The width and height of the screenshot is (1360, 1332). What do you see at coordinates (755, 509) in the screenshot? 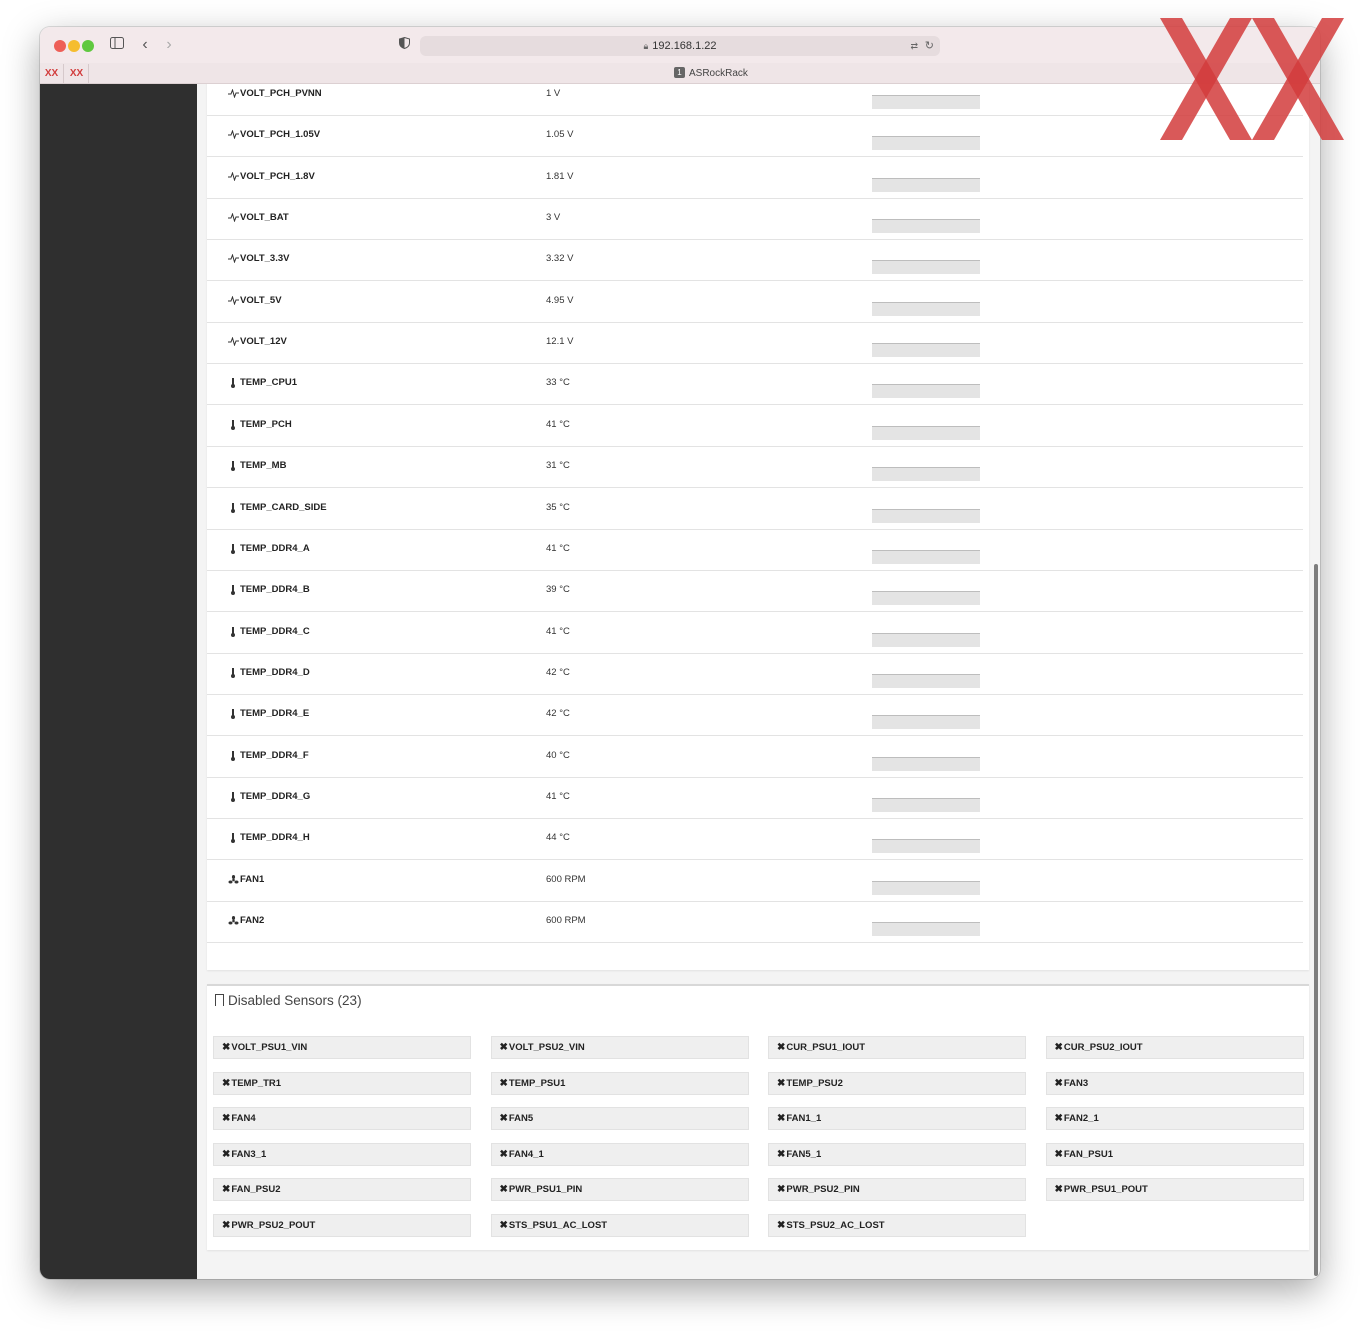
I see `sensor-row: TEMP_CARD_SIDE 35 °C` at bounding box center [755, 509].